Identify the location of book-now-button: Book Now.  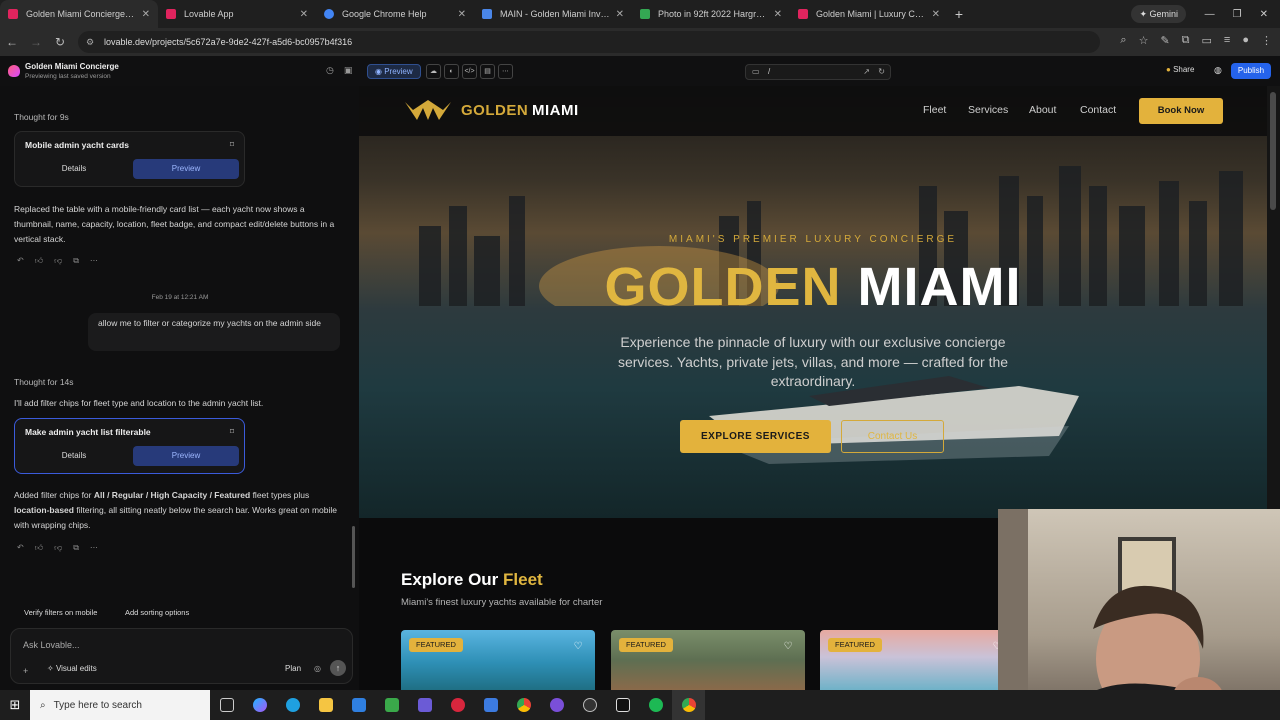
(1181, 111).